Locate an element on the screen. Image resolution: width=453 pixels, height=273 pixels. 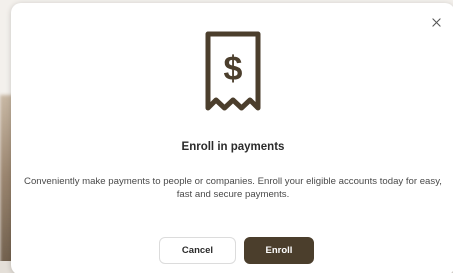
enroll-button: Enroll is located at coordinates (279, 250).